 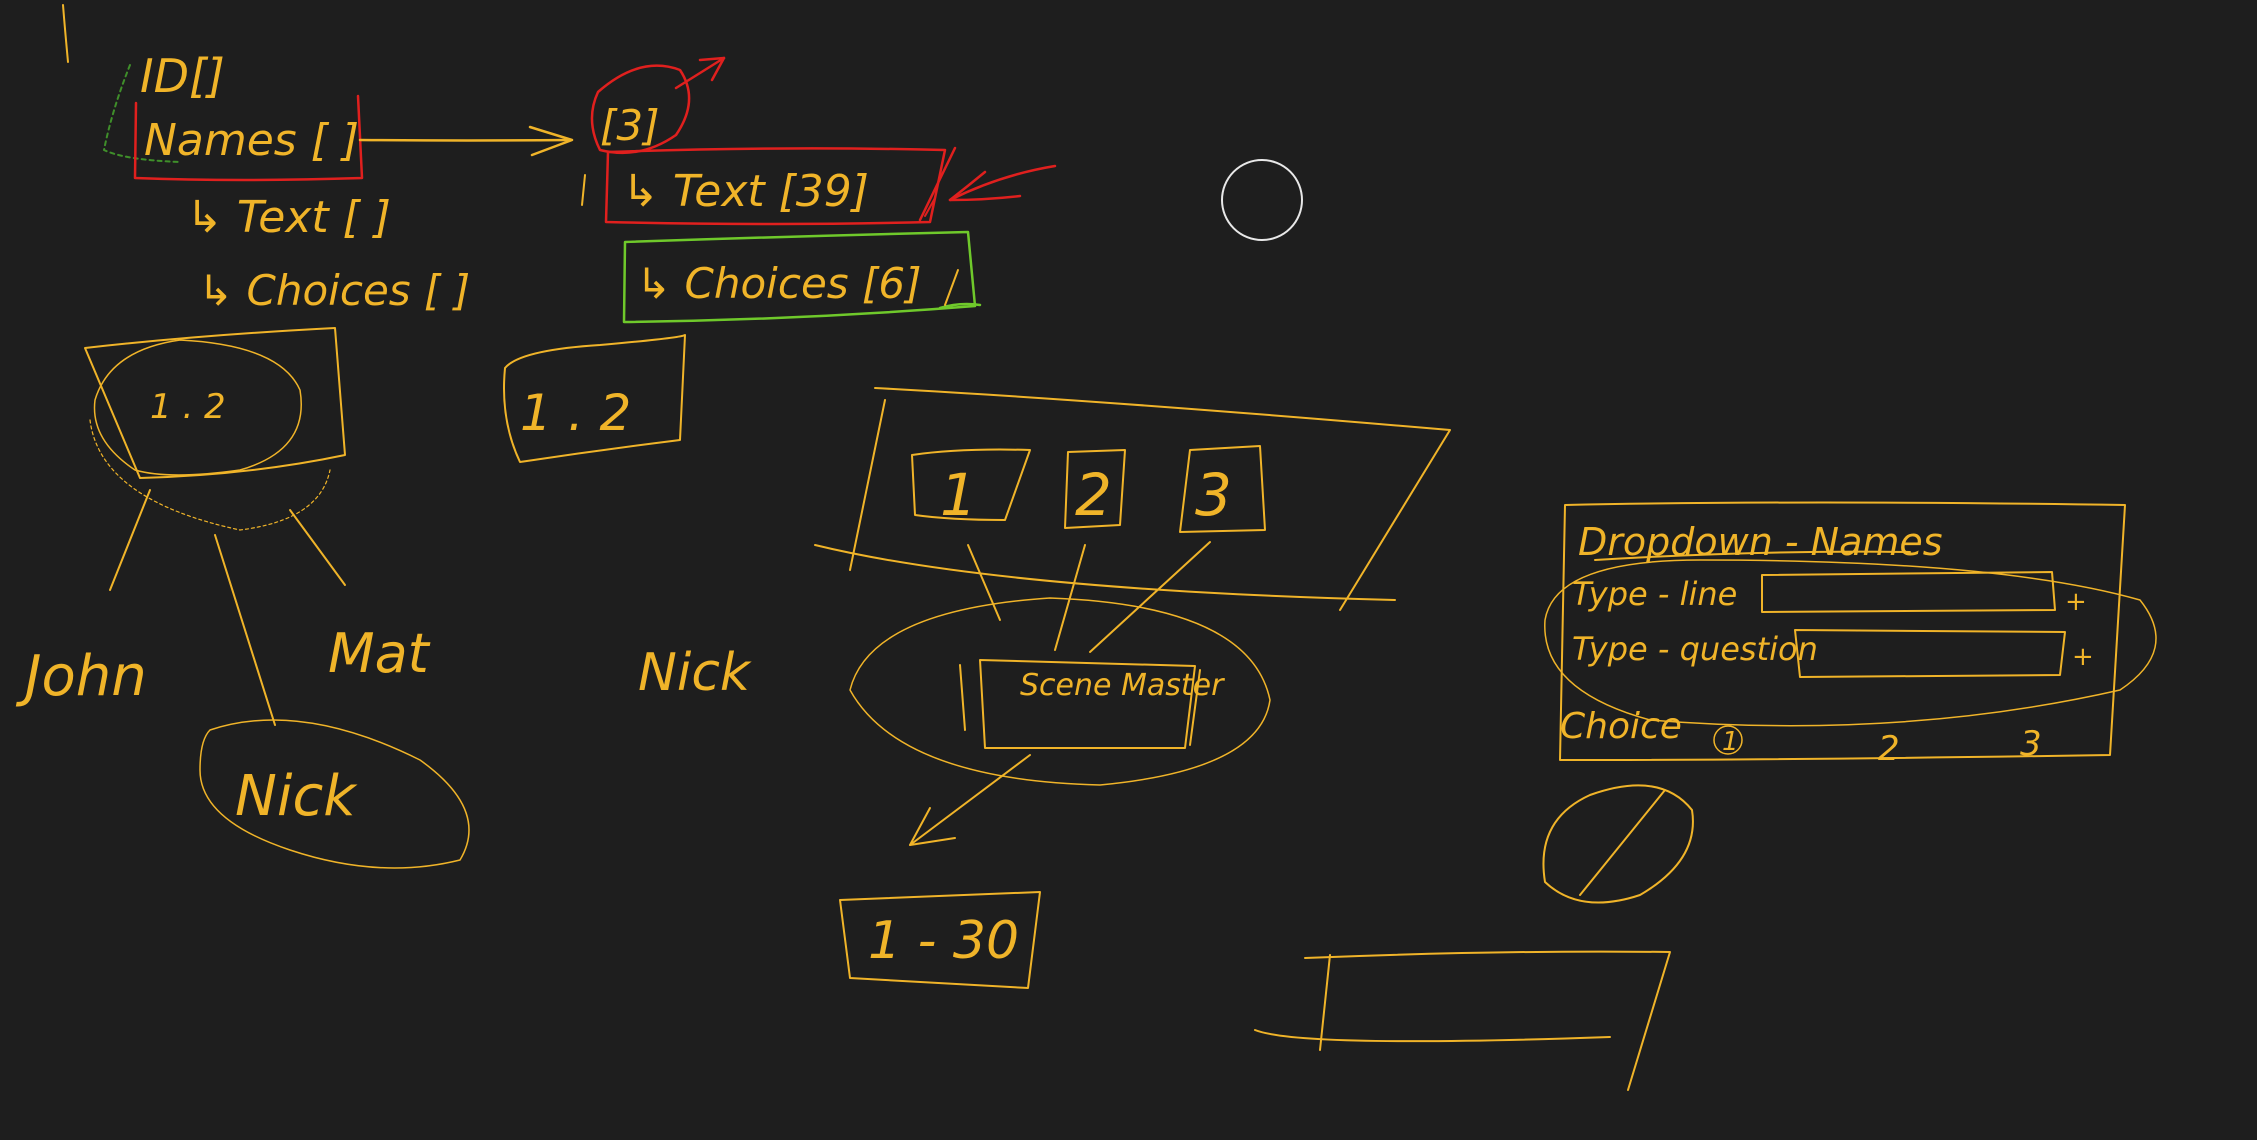 What do you see at coordinates (943, 941) in the screenshot?
I see `label-range: 1 - 30` at bounding box center [943, 941].